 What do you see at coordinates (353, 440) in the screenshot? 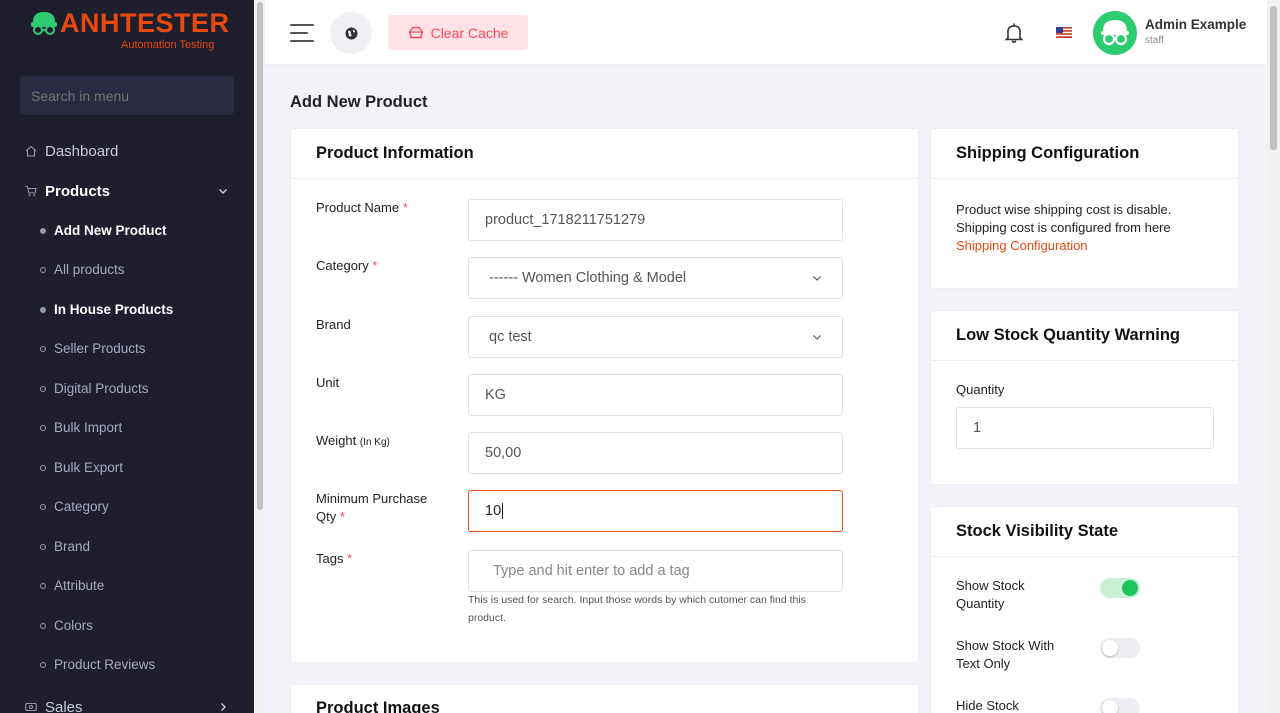
I see `weight-label: Weight (In Kg)` at bounding box center [353, 440].